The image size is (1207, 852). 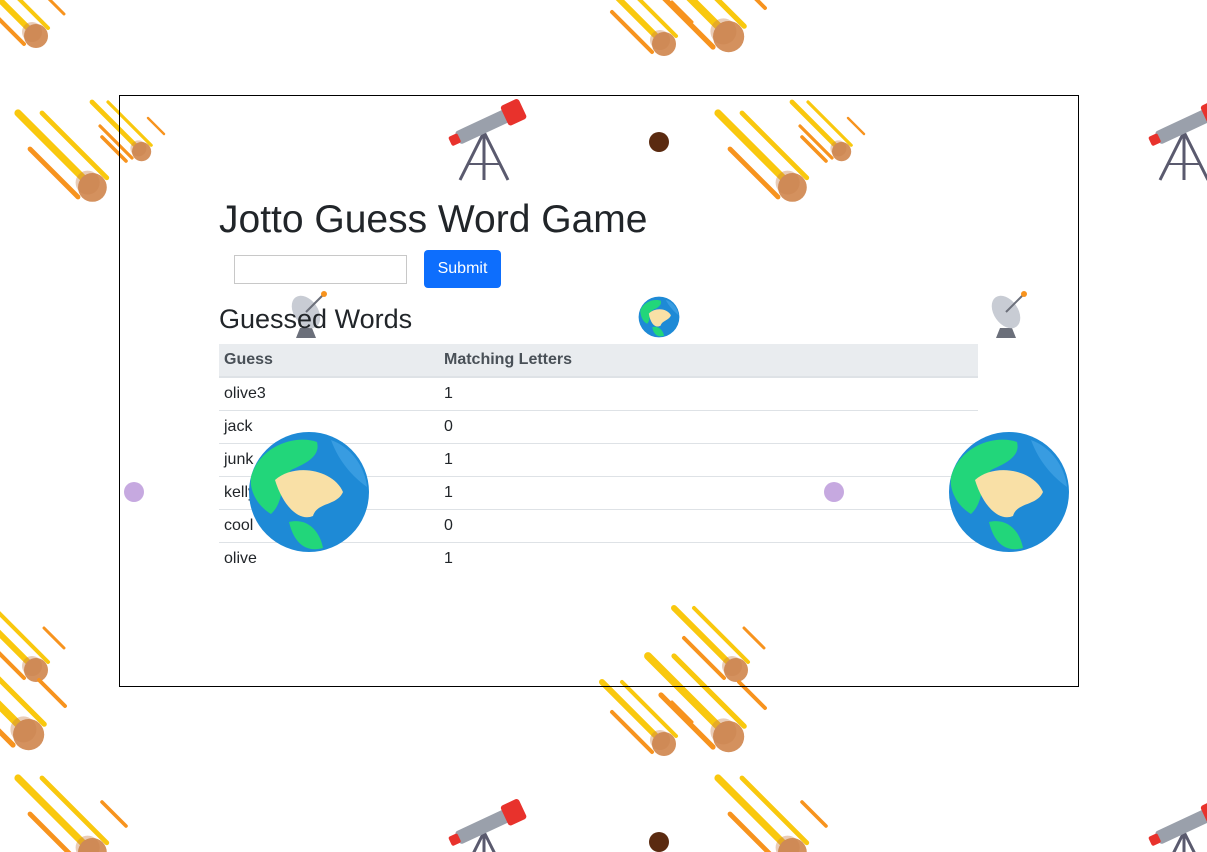 I want to click on guess-cell: cool, so click(x=329, y=526).